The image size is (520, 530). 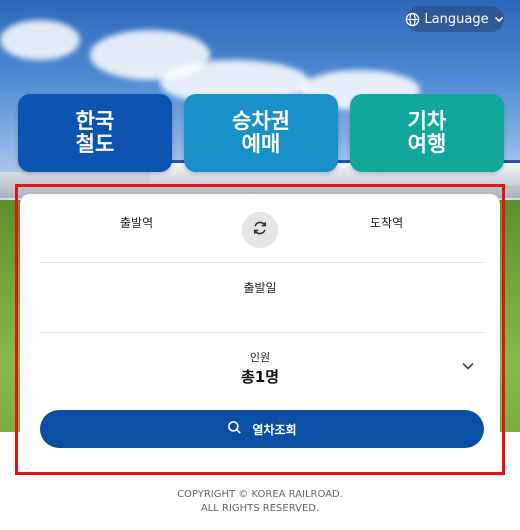 What do you see at coordinates (386, 222) in the screenshot?
I see `arrival-station-field: 도착역` at bounding box center [386, 222].